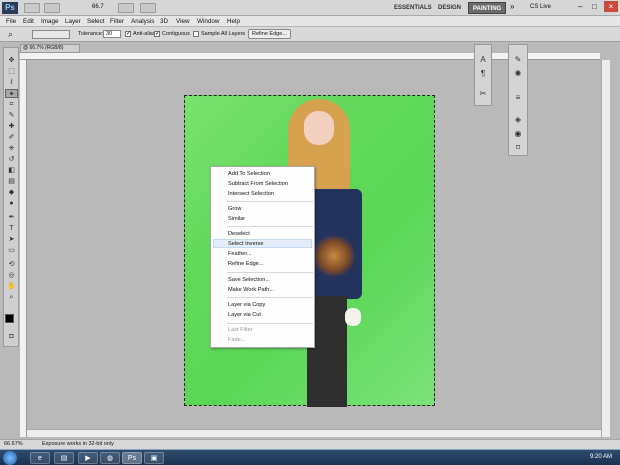  I want to click on workspace-essentials: ESSENTIALS, so click(413, 8).